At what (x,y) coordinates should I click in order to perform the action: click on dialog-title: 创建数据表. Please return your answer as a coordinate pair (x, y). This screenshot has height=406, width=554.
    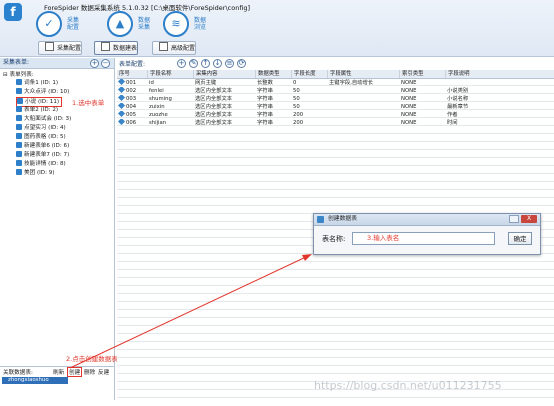
    Looking at the image, I should click on (342, 219).